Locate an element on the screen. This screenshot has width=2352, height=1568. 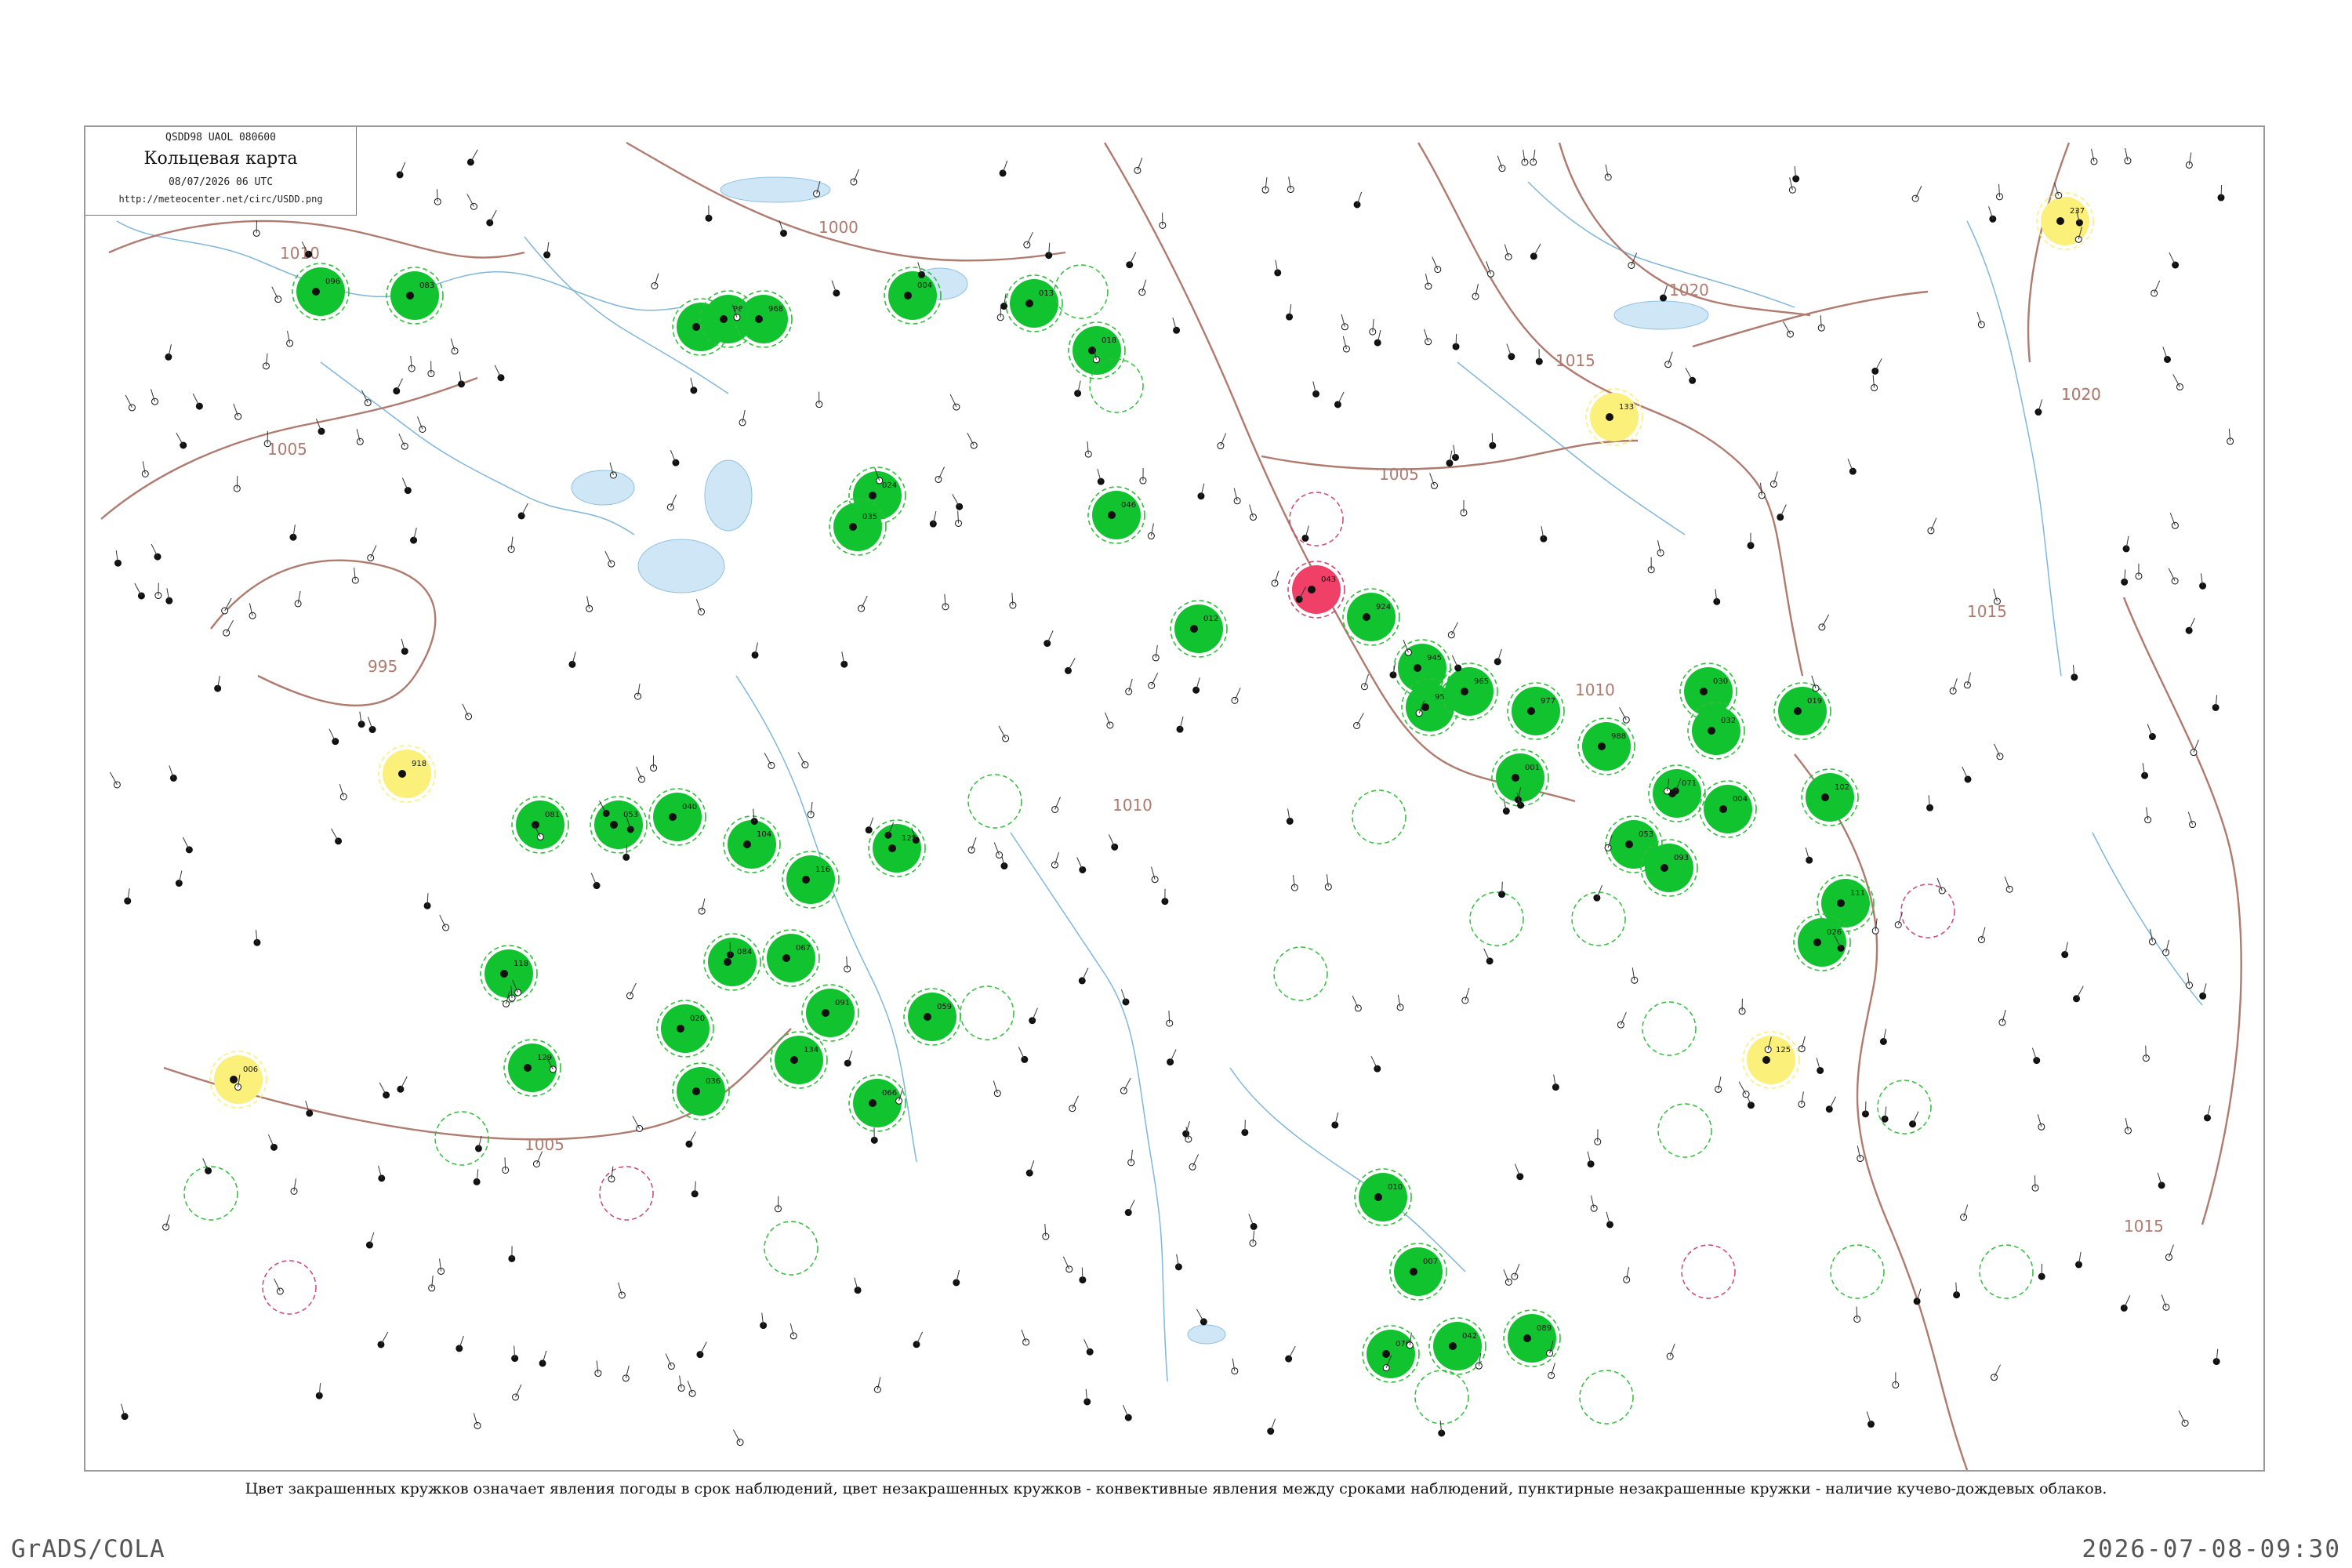
pressure-value: 053 is located at coordinates (630, 815).